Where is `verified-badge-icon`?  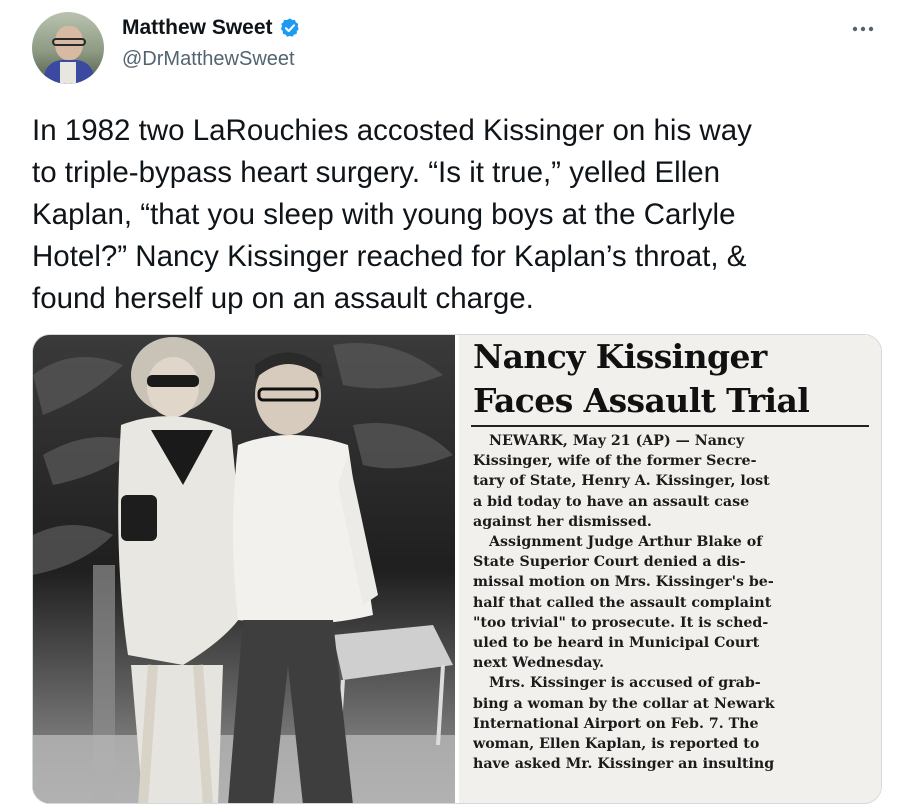
verified-badge-icon is located at coordinates (290, 28).